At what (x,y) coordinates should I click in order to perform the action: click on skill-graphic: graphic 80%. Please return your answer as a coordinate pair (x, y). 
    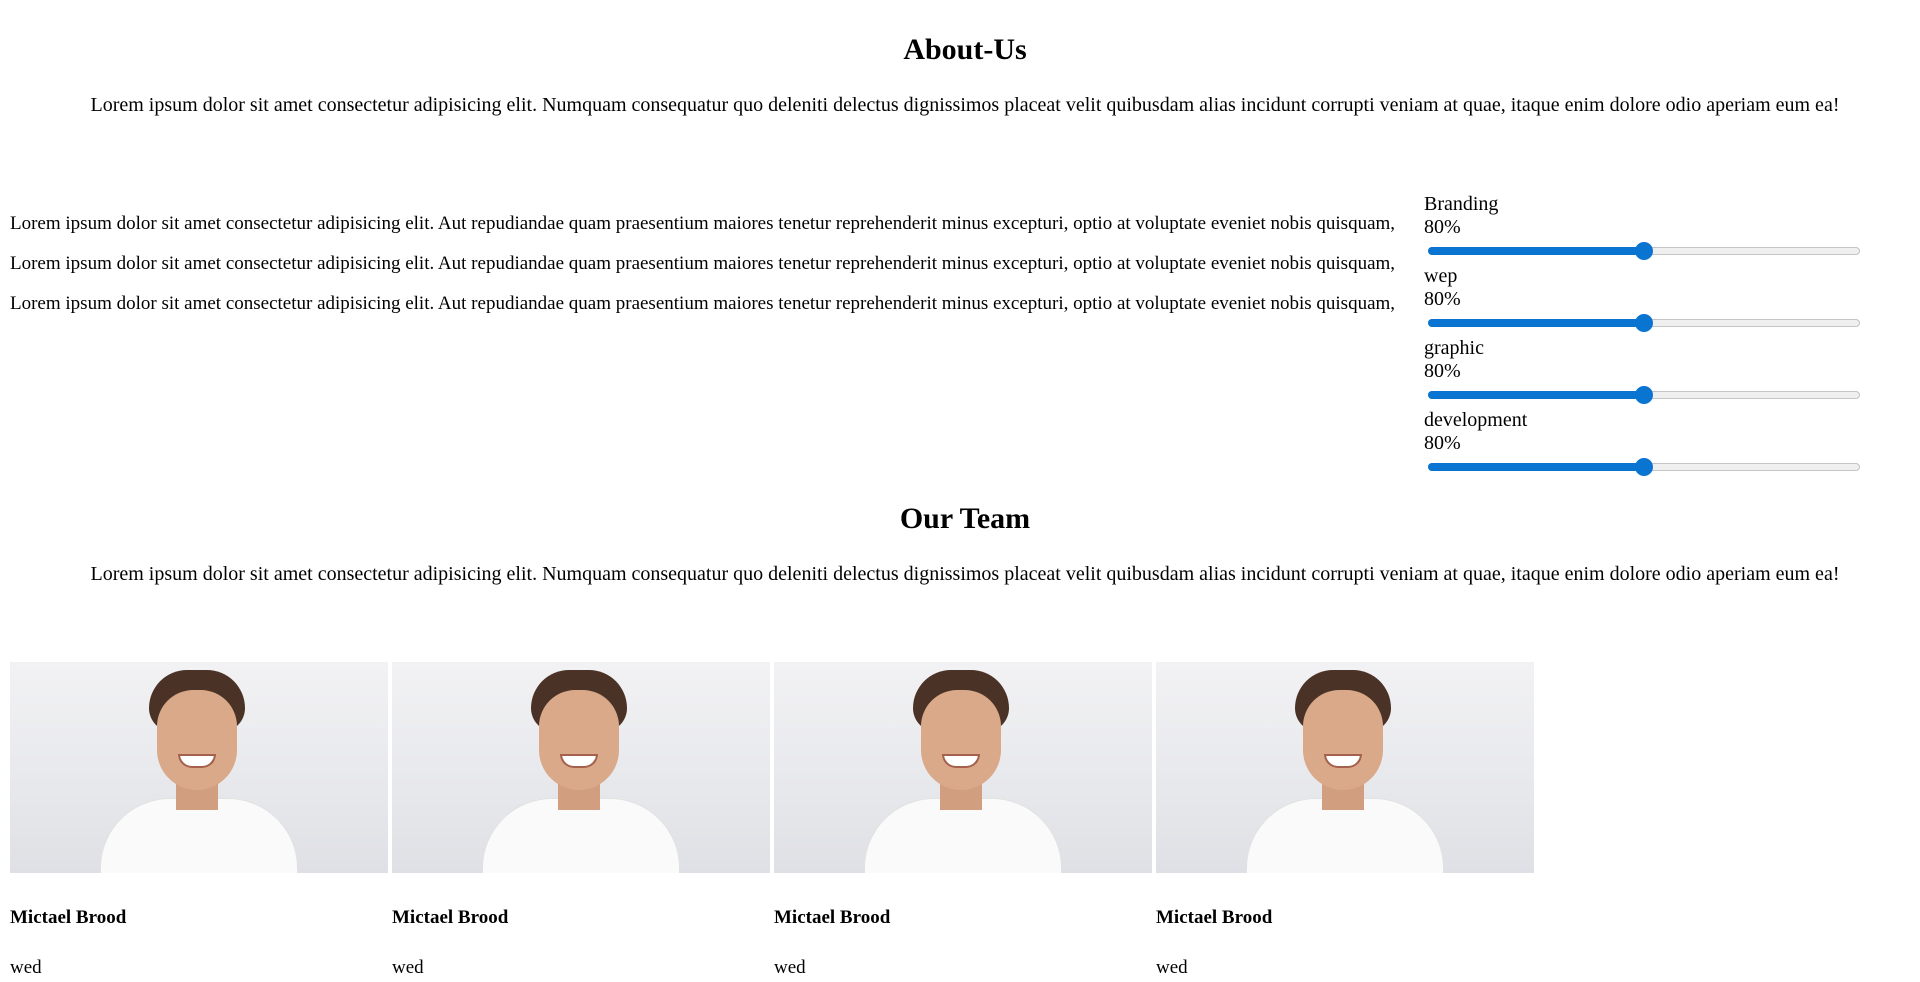
    Looking at the image, I should click on (1644, 373).